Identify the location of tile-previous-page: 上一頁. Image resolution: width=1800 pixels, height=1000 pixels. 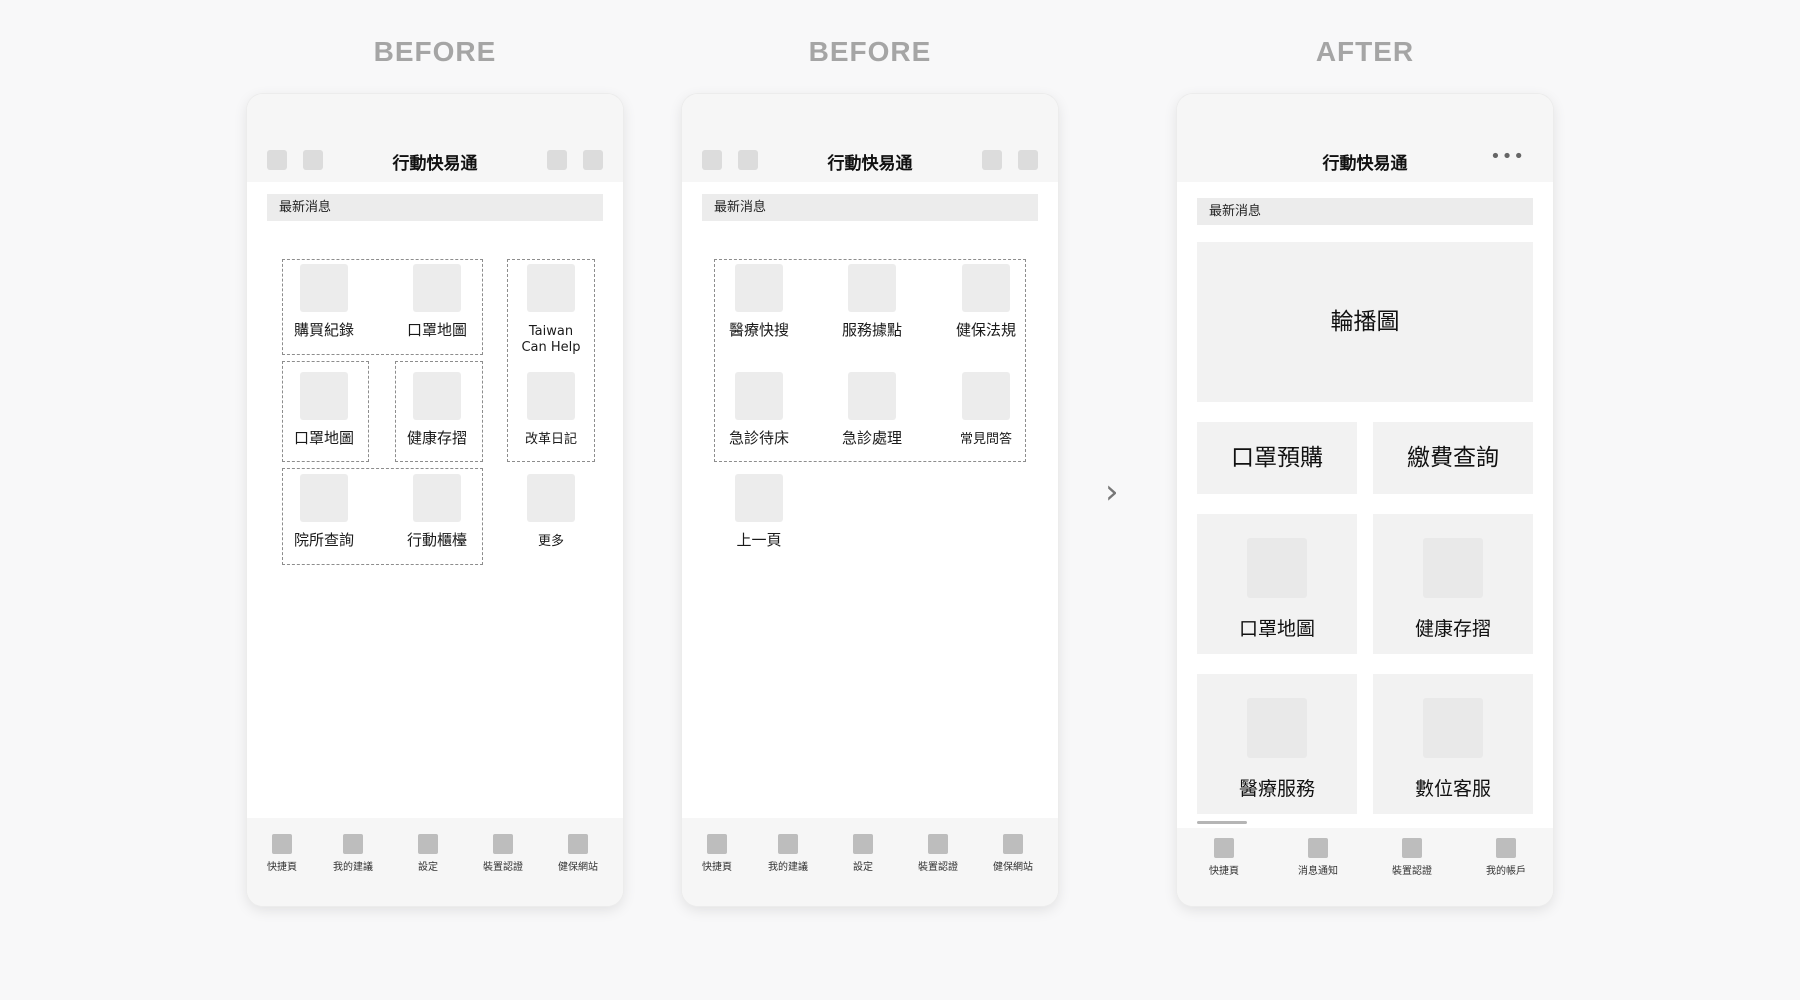
(759, 511).